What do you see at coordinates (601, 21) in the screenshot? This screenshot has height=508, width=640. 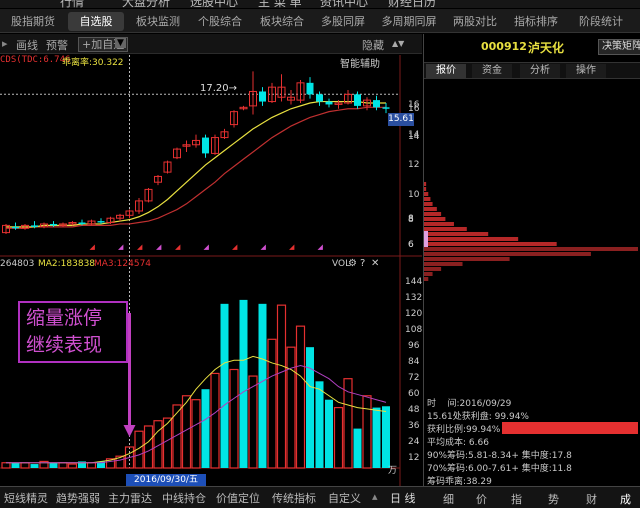 I see `tab-stage-stats: 阶段统计` at bounding box center [601, 21].